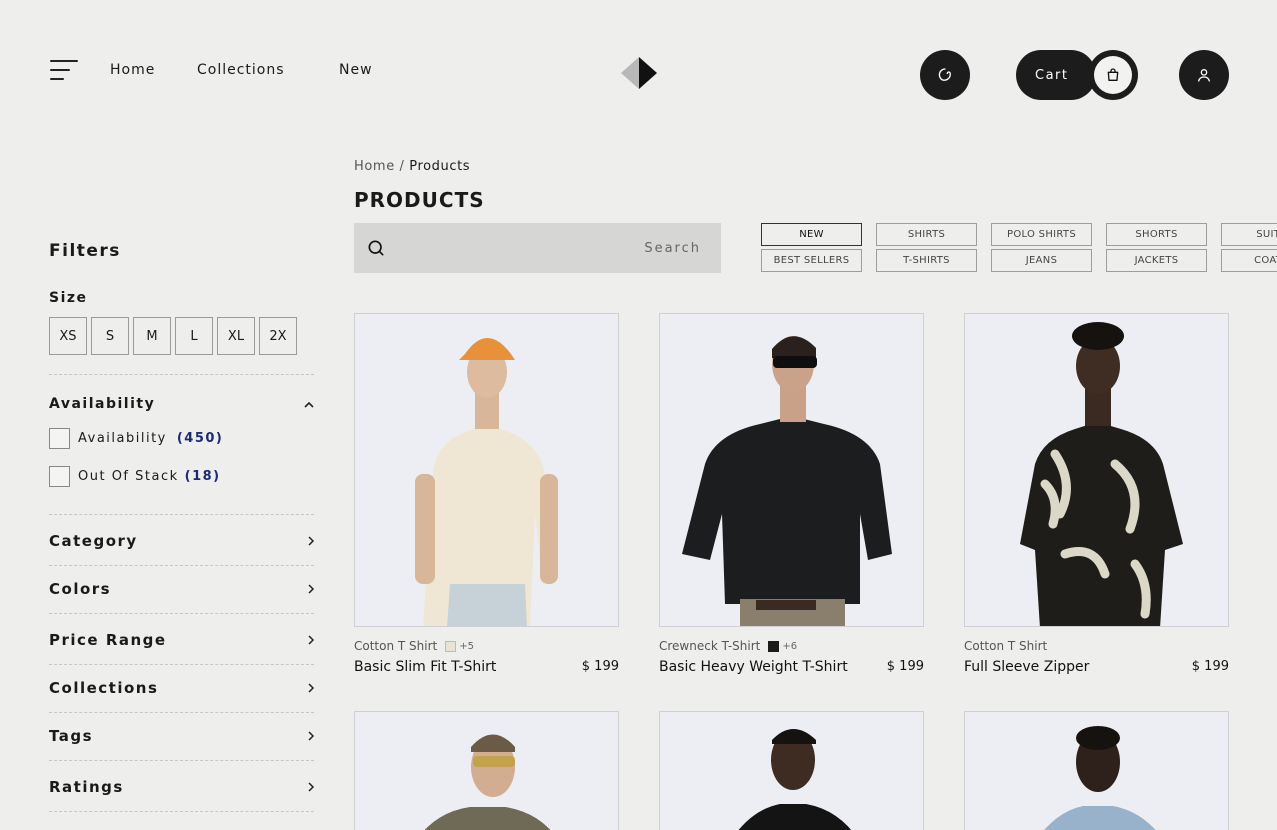 The image size is (1277, 830). Describe the element at coordinates (753, 667) in the screenshot. I see `product-name: Basic Heavy Weight T-Shirt` at that location.